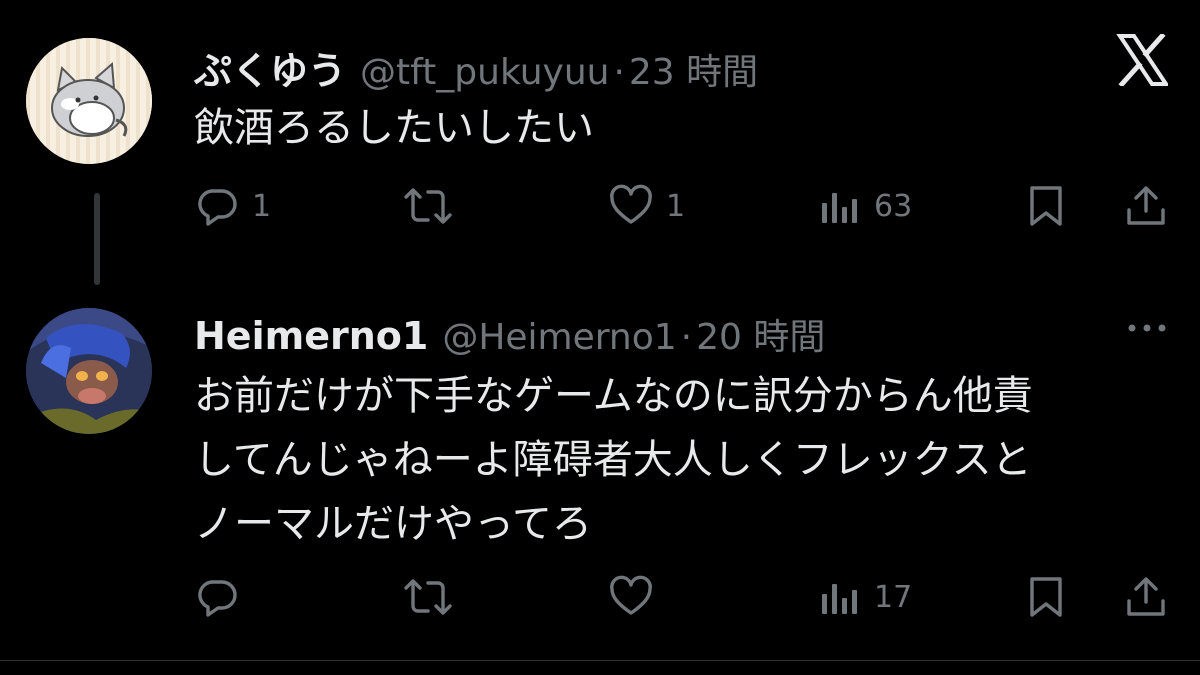 The height and width of the screenshot is (675, 1200). Describe the element at coordinates (262, 206) in the screenshot. I see `reply-count: 1` at that location.